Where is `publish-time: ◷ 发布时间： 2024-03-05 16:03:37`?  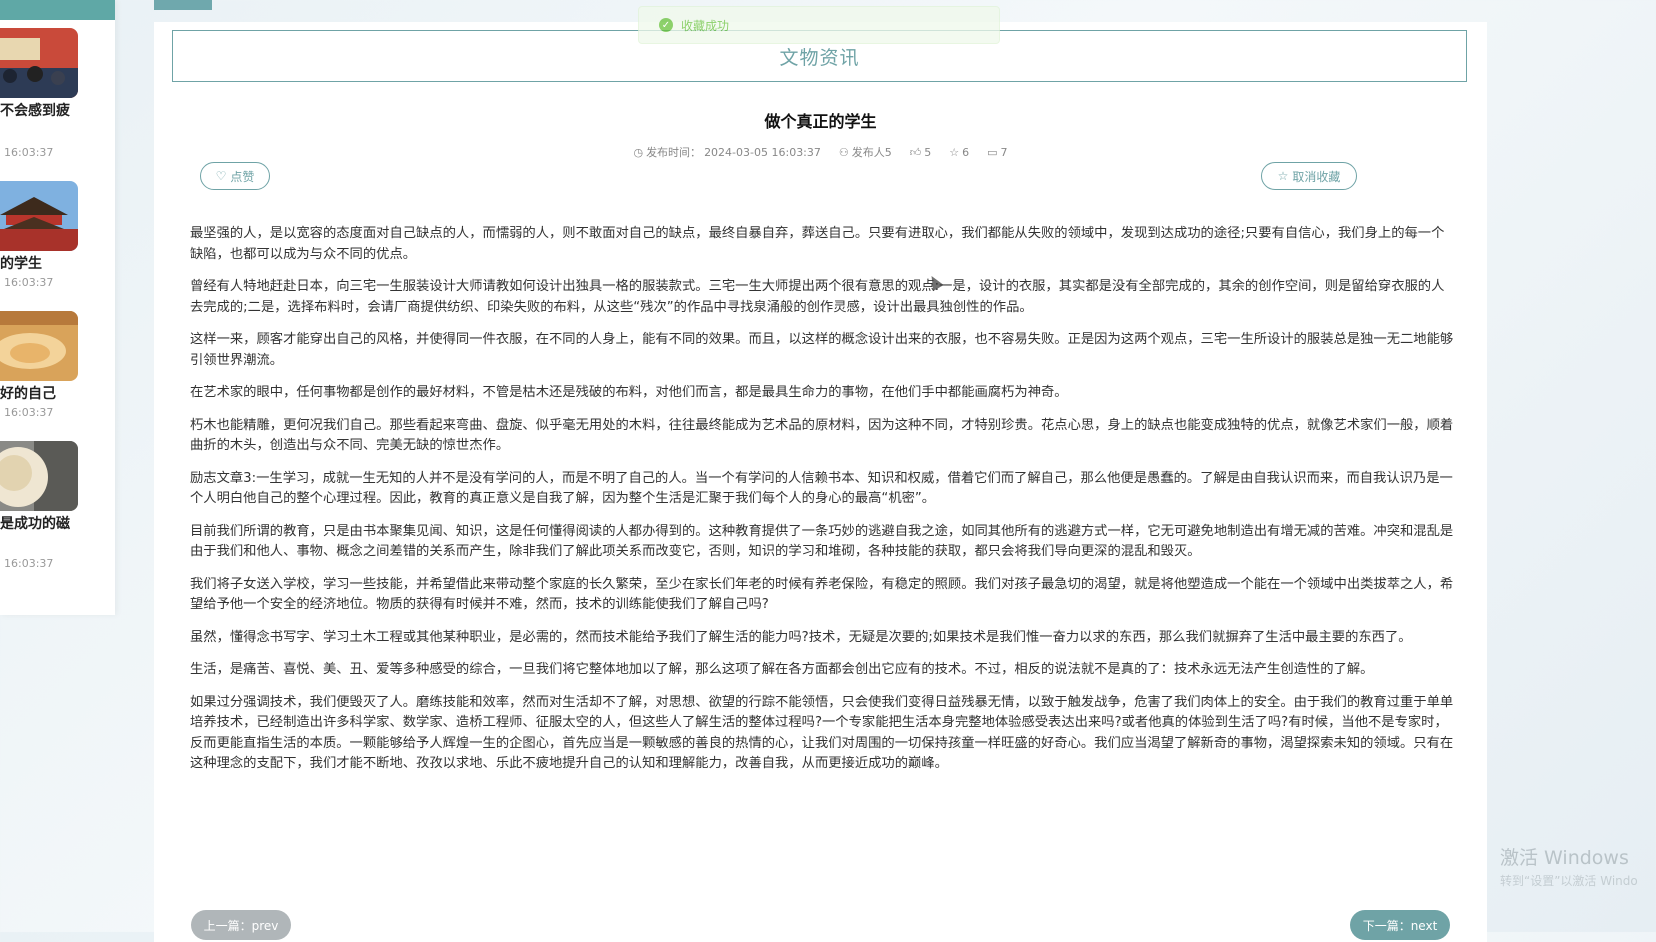 publish-time: ◷ 发布时间： 2024-03-05 16:03:37 is located at coordinates (726, 152).